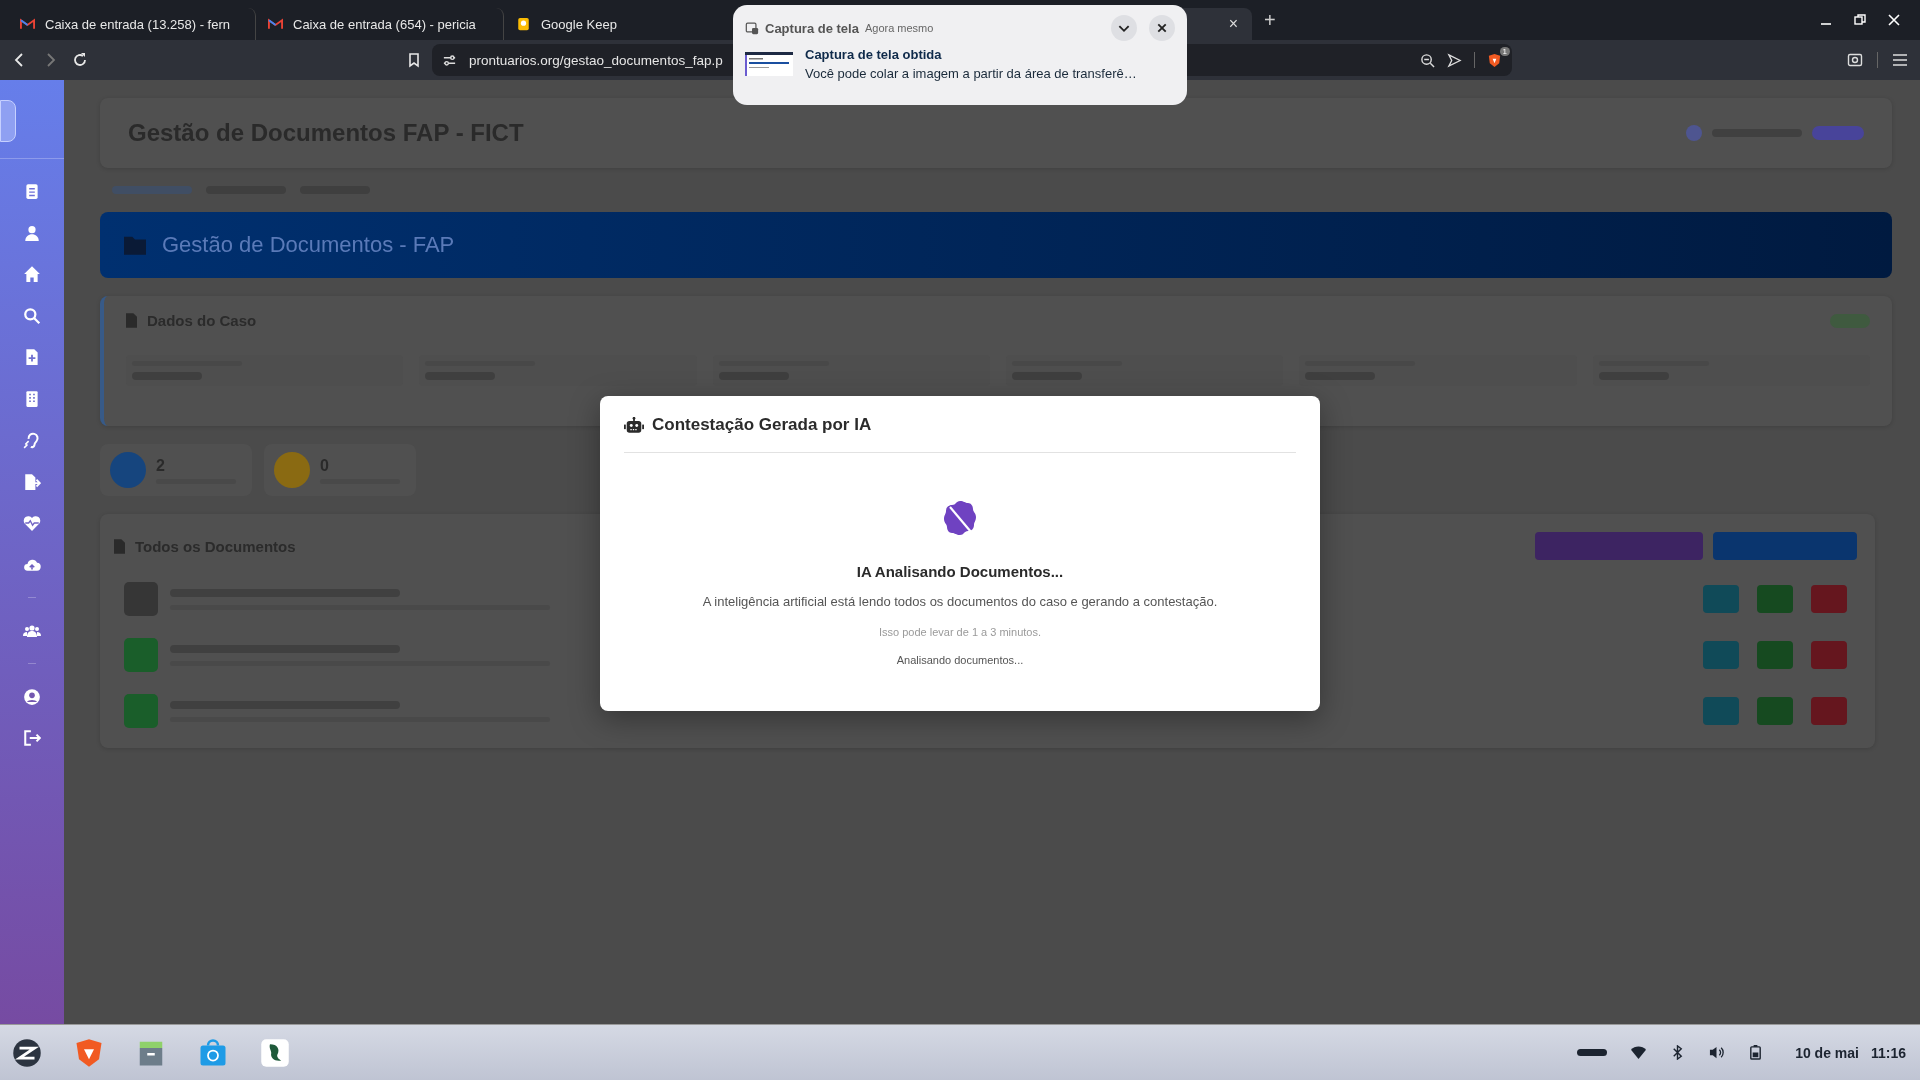 The height and width of the screenshot is (1080, 1920). What do you see at coordinates (874, 54) in the screenshot?
I see `notification-title: Captura de tela obtida` at bounding box center [874, 54].